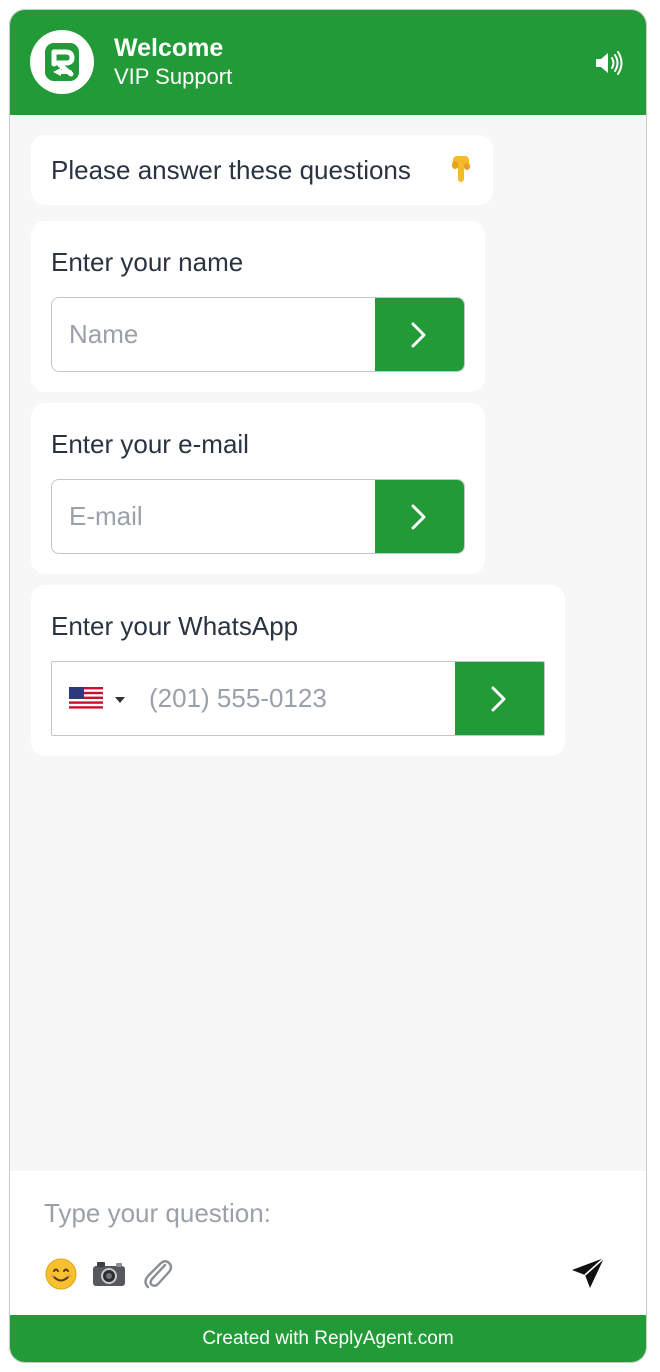  I want to click on whatsapp-input-group, so click(298, 698).